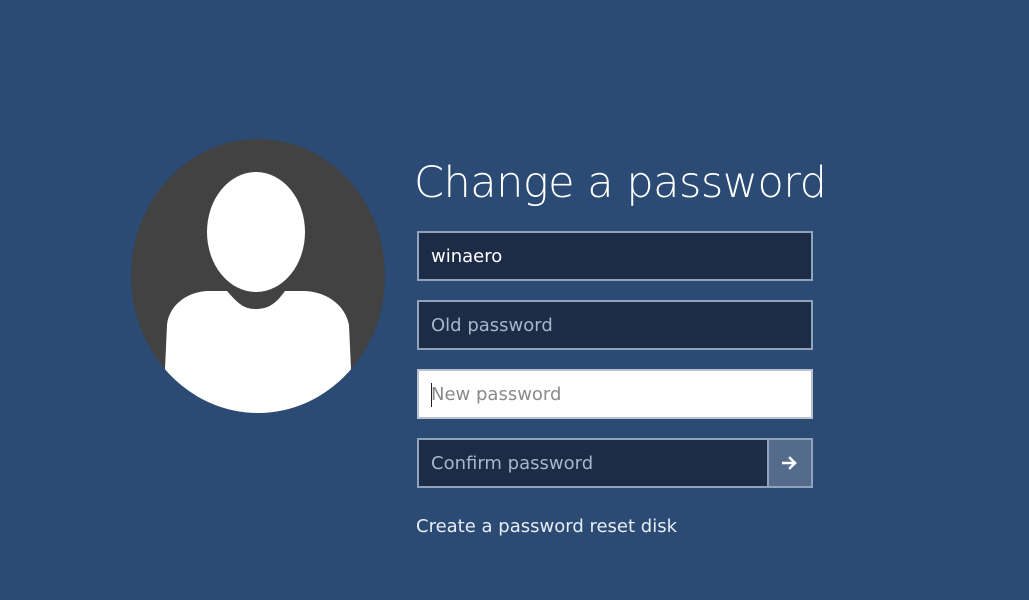 This screenshot has height=600, width=1029. I want to click on confirm-password-field, so click(615, 463).